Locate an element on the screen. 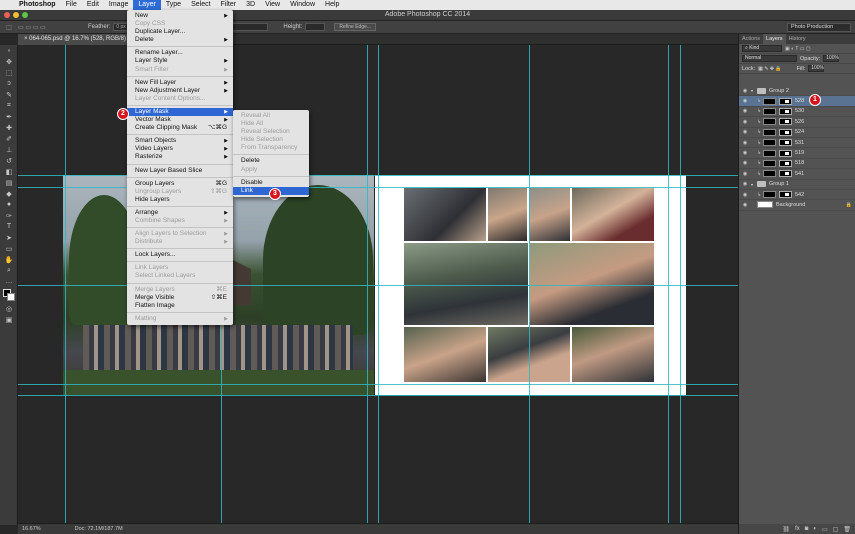 Image resolution: width=855 pixels, height=534 pixels. layer-row: ◉ ▾ Group 2 is located at coordinates (797, 91).